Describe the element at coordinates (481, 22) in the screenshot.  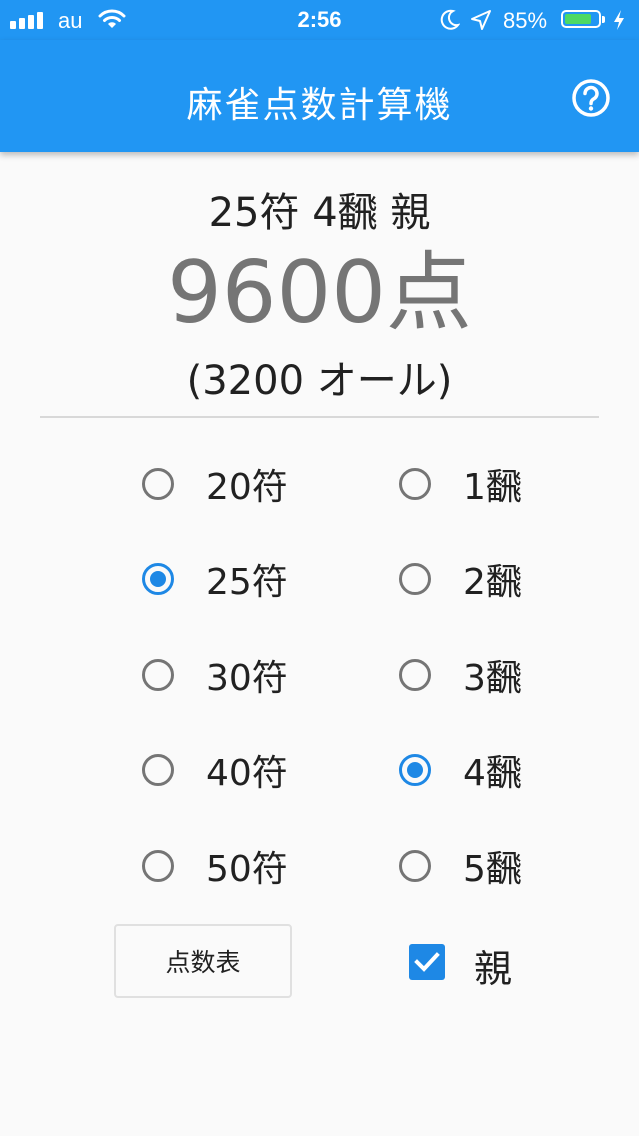
I see `location-icon` at that location.